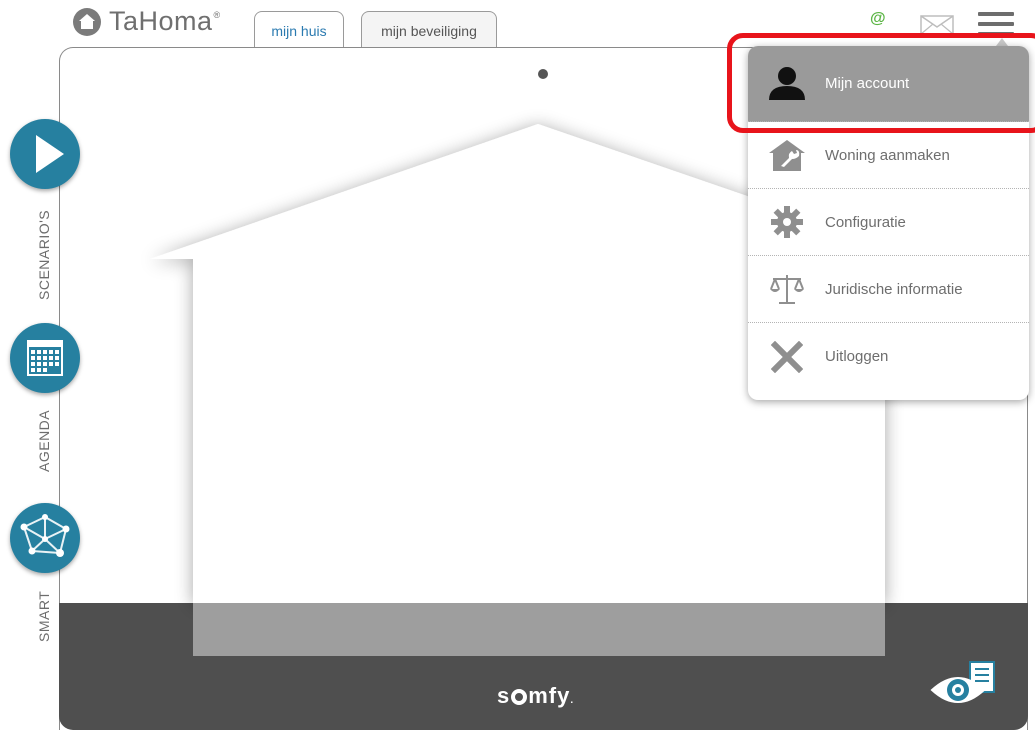  What do you see at coordinates (44, 616) in the screenshot?
I see `smart-label: SMART` at bounding box center [44, 616].